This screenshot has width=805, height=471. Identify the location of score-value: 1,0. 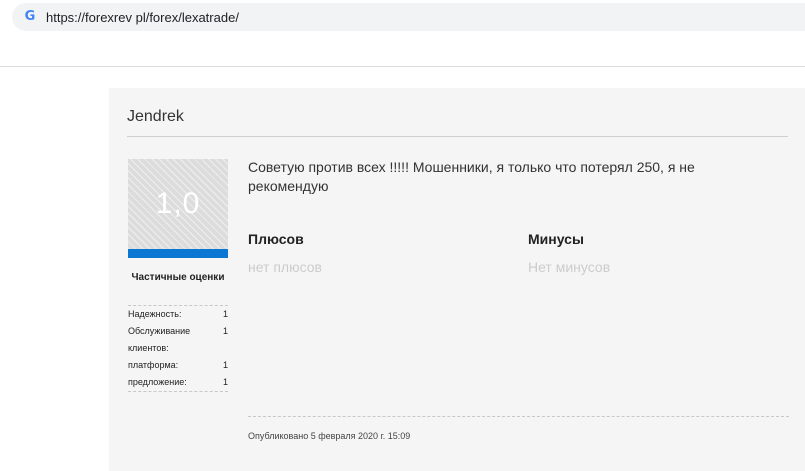
(178, 203).